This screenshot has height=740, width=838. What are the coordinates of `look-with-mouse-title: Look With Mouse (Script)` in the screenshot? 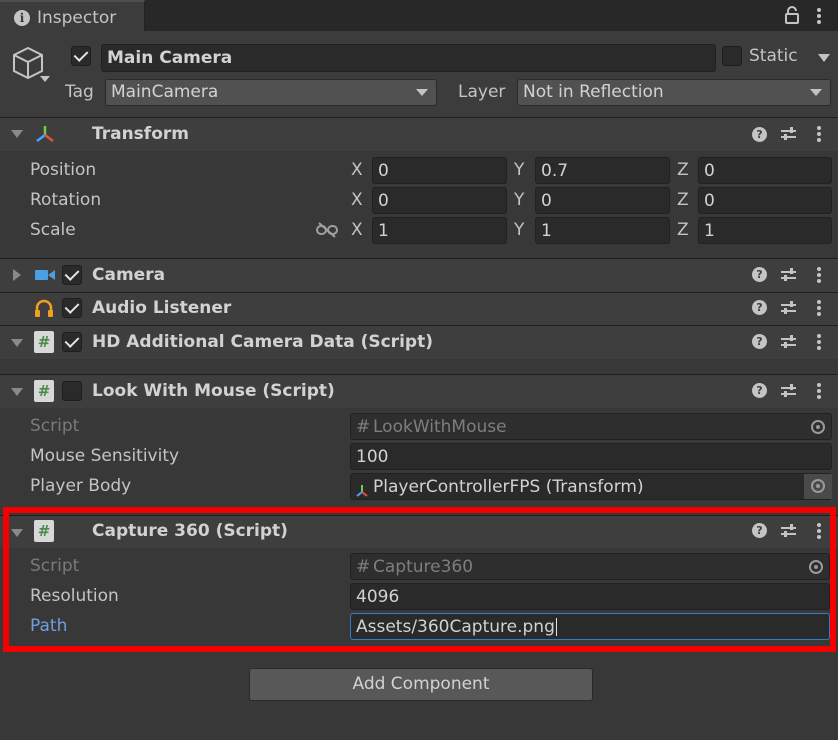 It's located at (213, 391).